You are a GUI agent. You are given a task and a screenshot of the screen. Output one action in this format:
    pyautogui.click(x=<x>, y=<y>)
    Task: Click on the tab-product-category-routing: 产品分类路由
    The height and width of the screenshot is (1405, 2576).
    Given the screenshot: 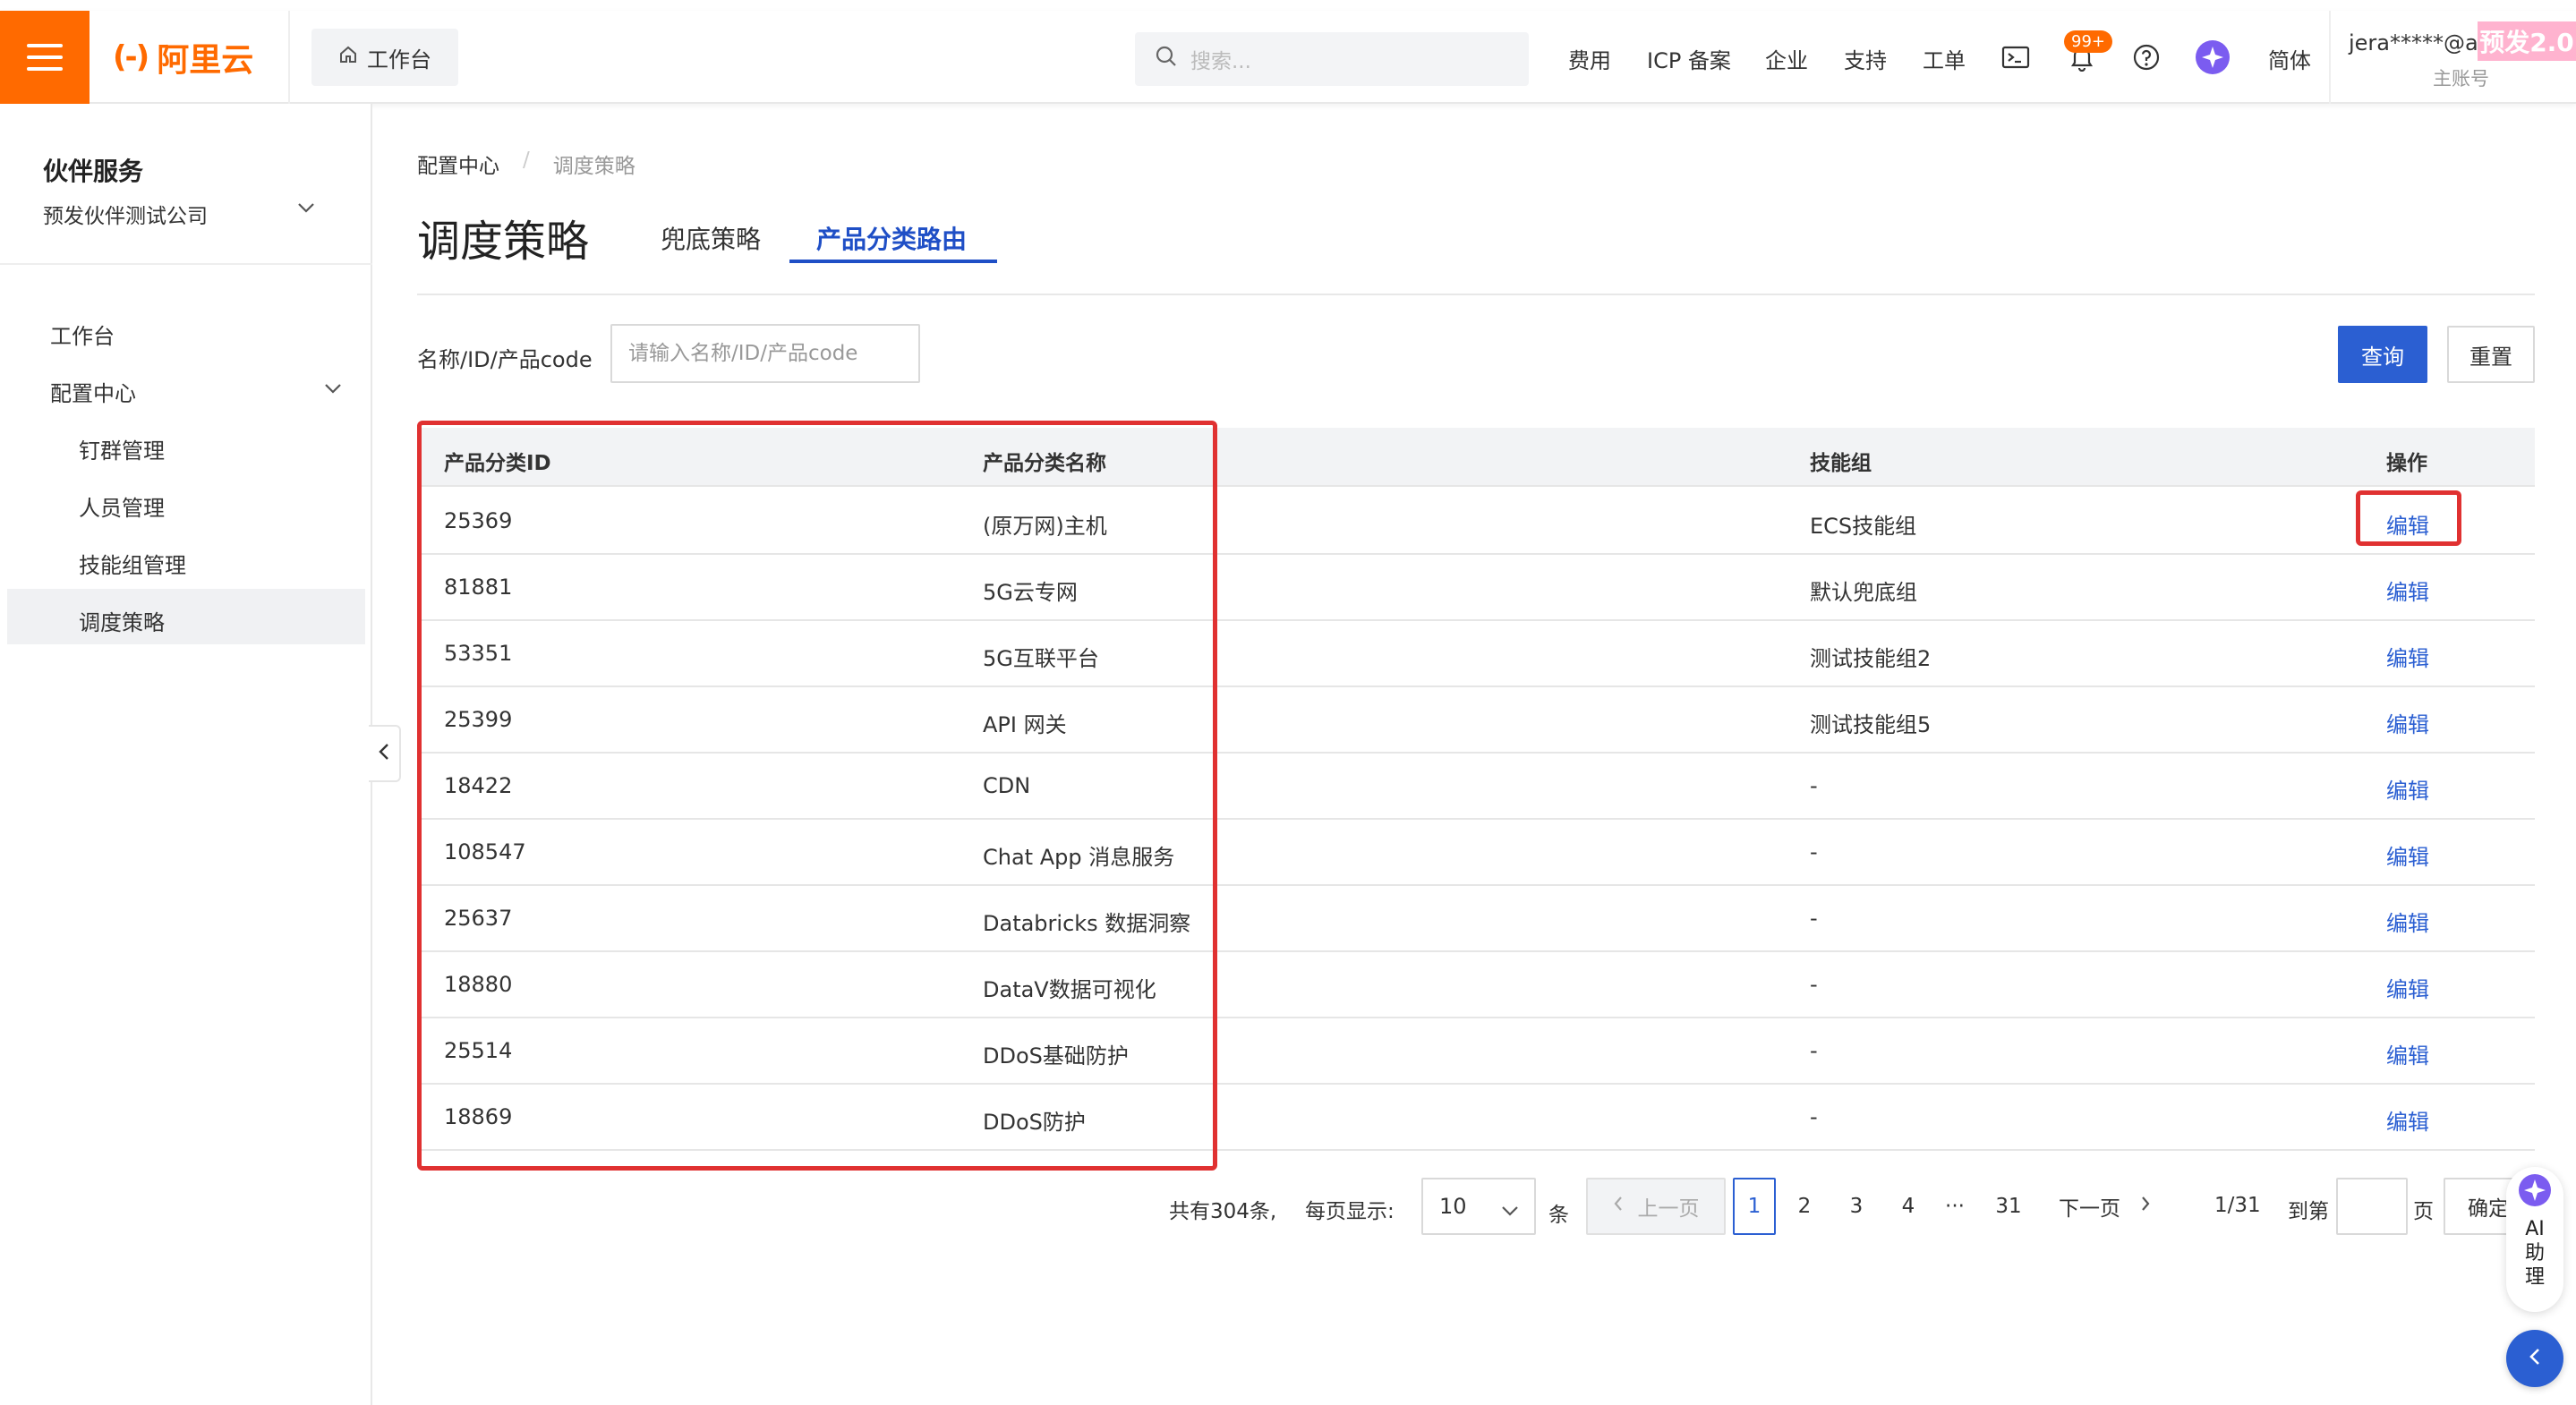 What is the action you would take?
    pyautogui.click(x=891, y=238)
    